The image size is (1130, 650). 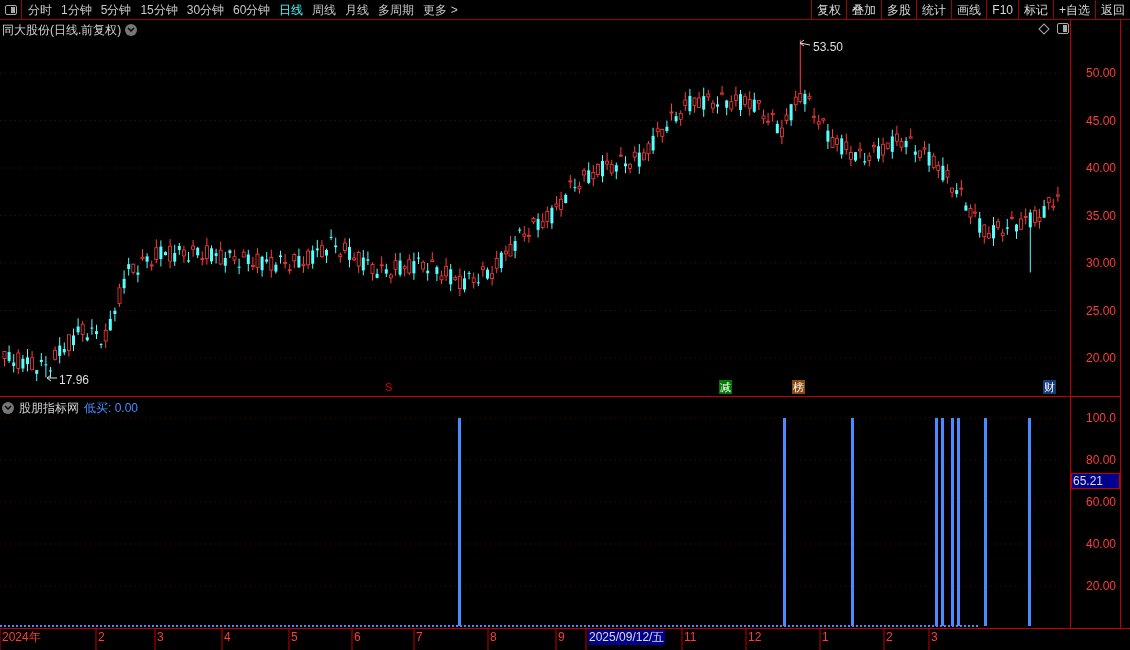 What do you see at coordinates (493, 637) in the screenshot?
I see `date-axis-label: 8` at bounding box center [493, 637].